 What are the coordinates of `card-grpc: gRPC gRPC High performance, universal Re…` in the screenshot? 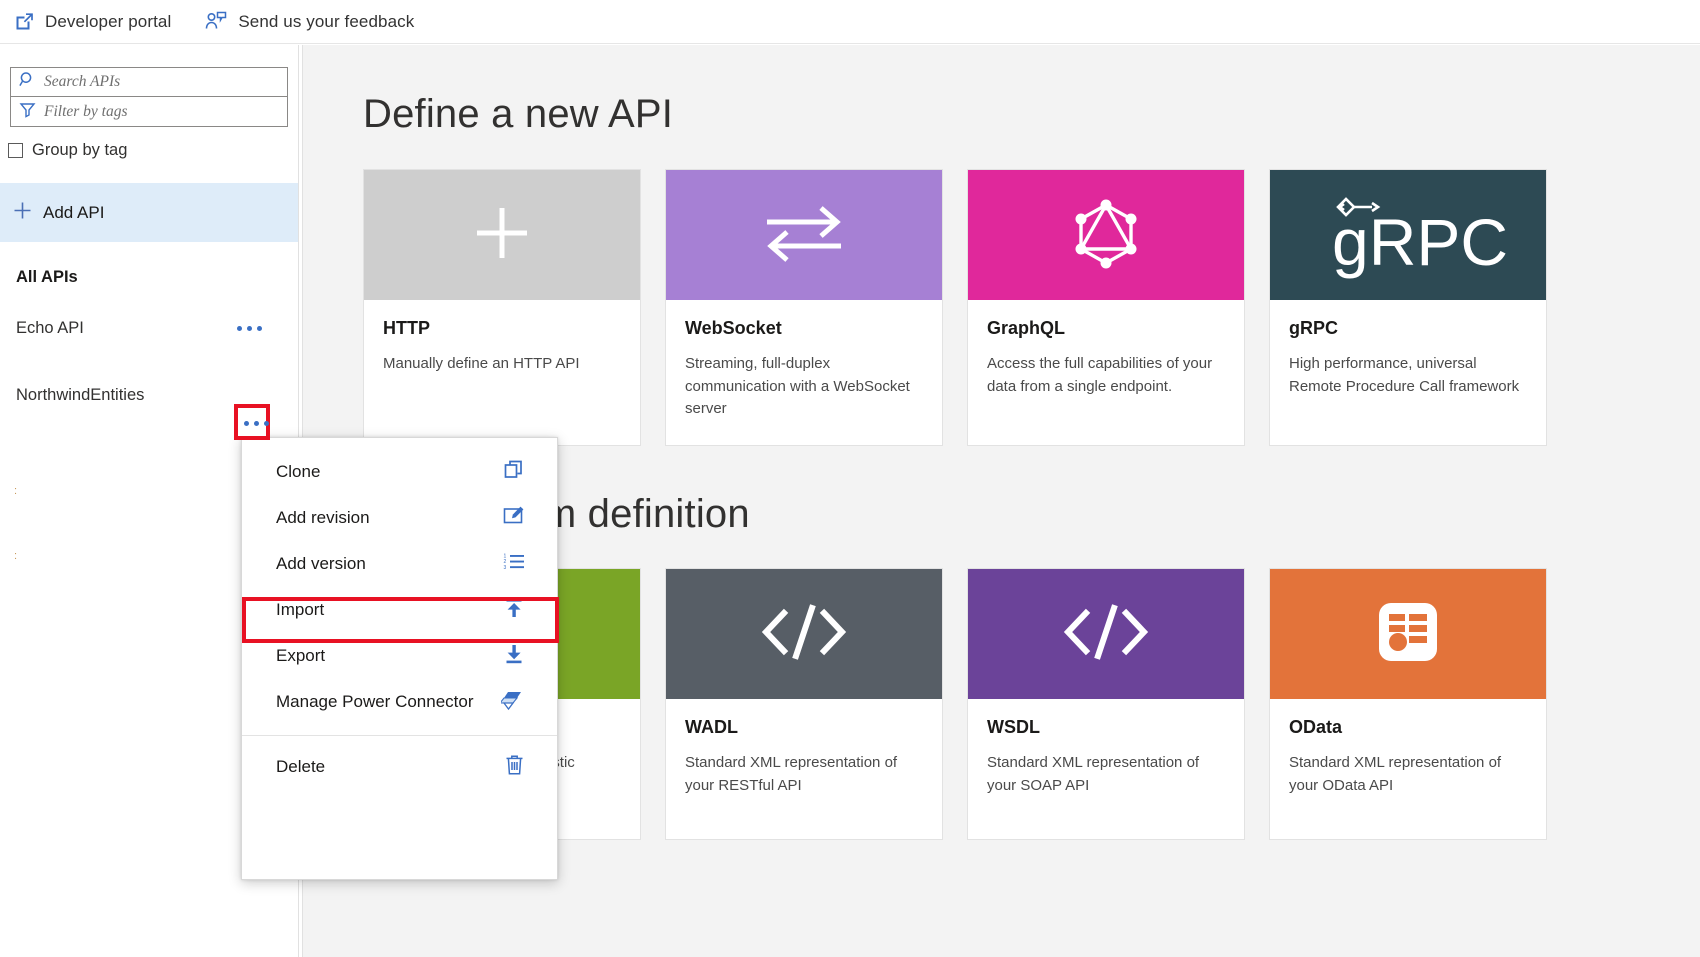 It's located at (1408, 307).